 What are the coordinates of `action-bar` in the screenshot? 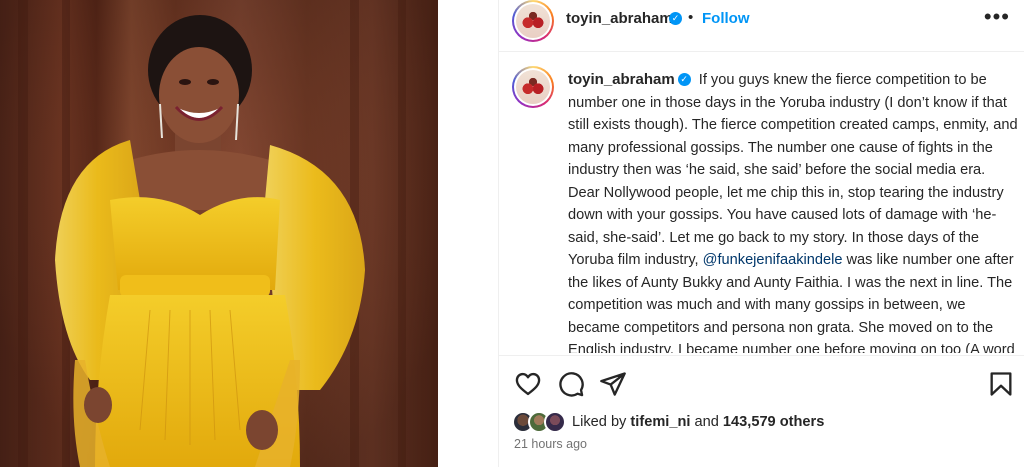 It's located at (761, 380).